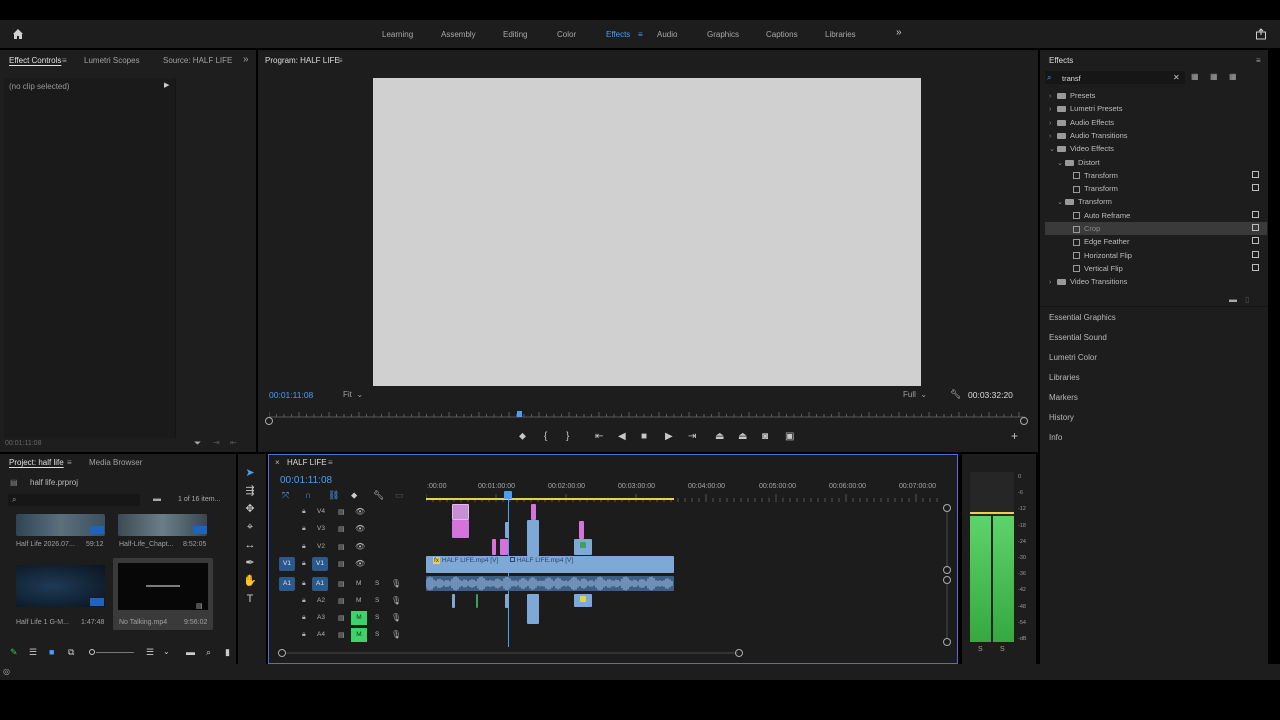 The image size is (1280, 720). What do you see at coordinates (250, 509) in the screenshot?
I see `ripple-edit-icon: ✥` at bounding box center [250, 509].